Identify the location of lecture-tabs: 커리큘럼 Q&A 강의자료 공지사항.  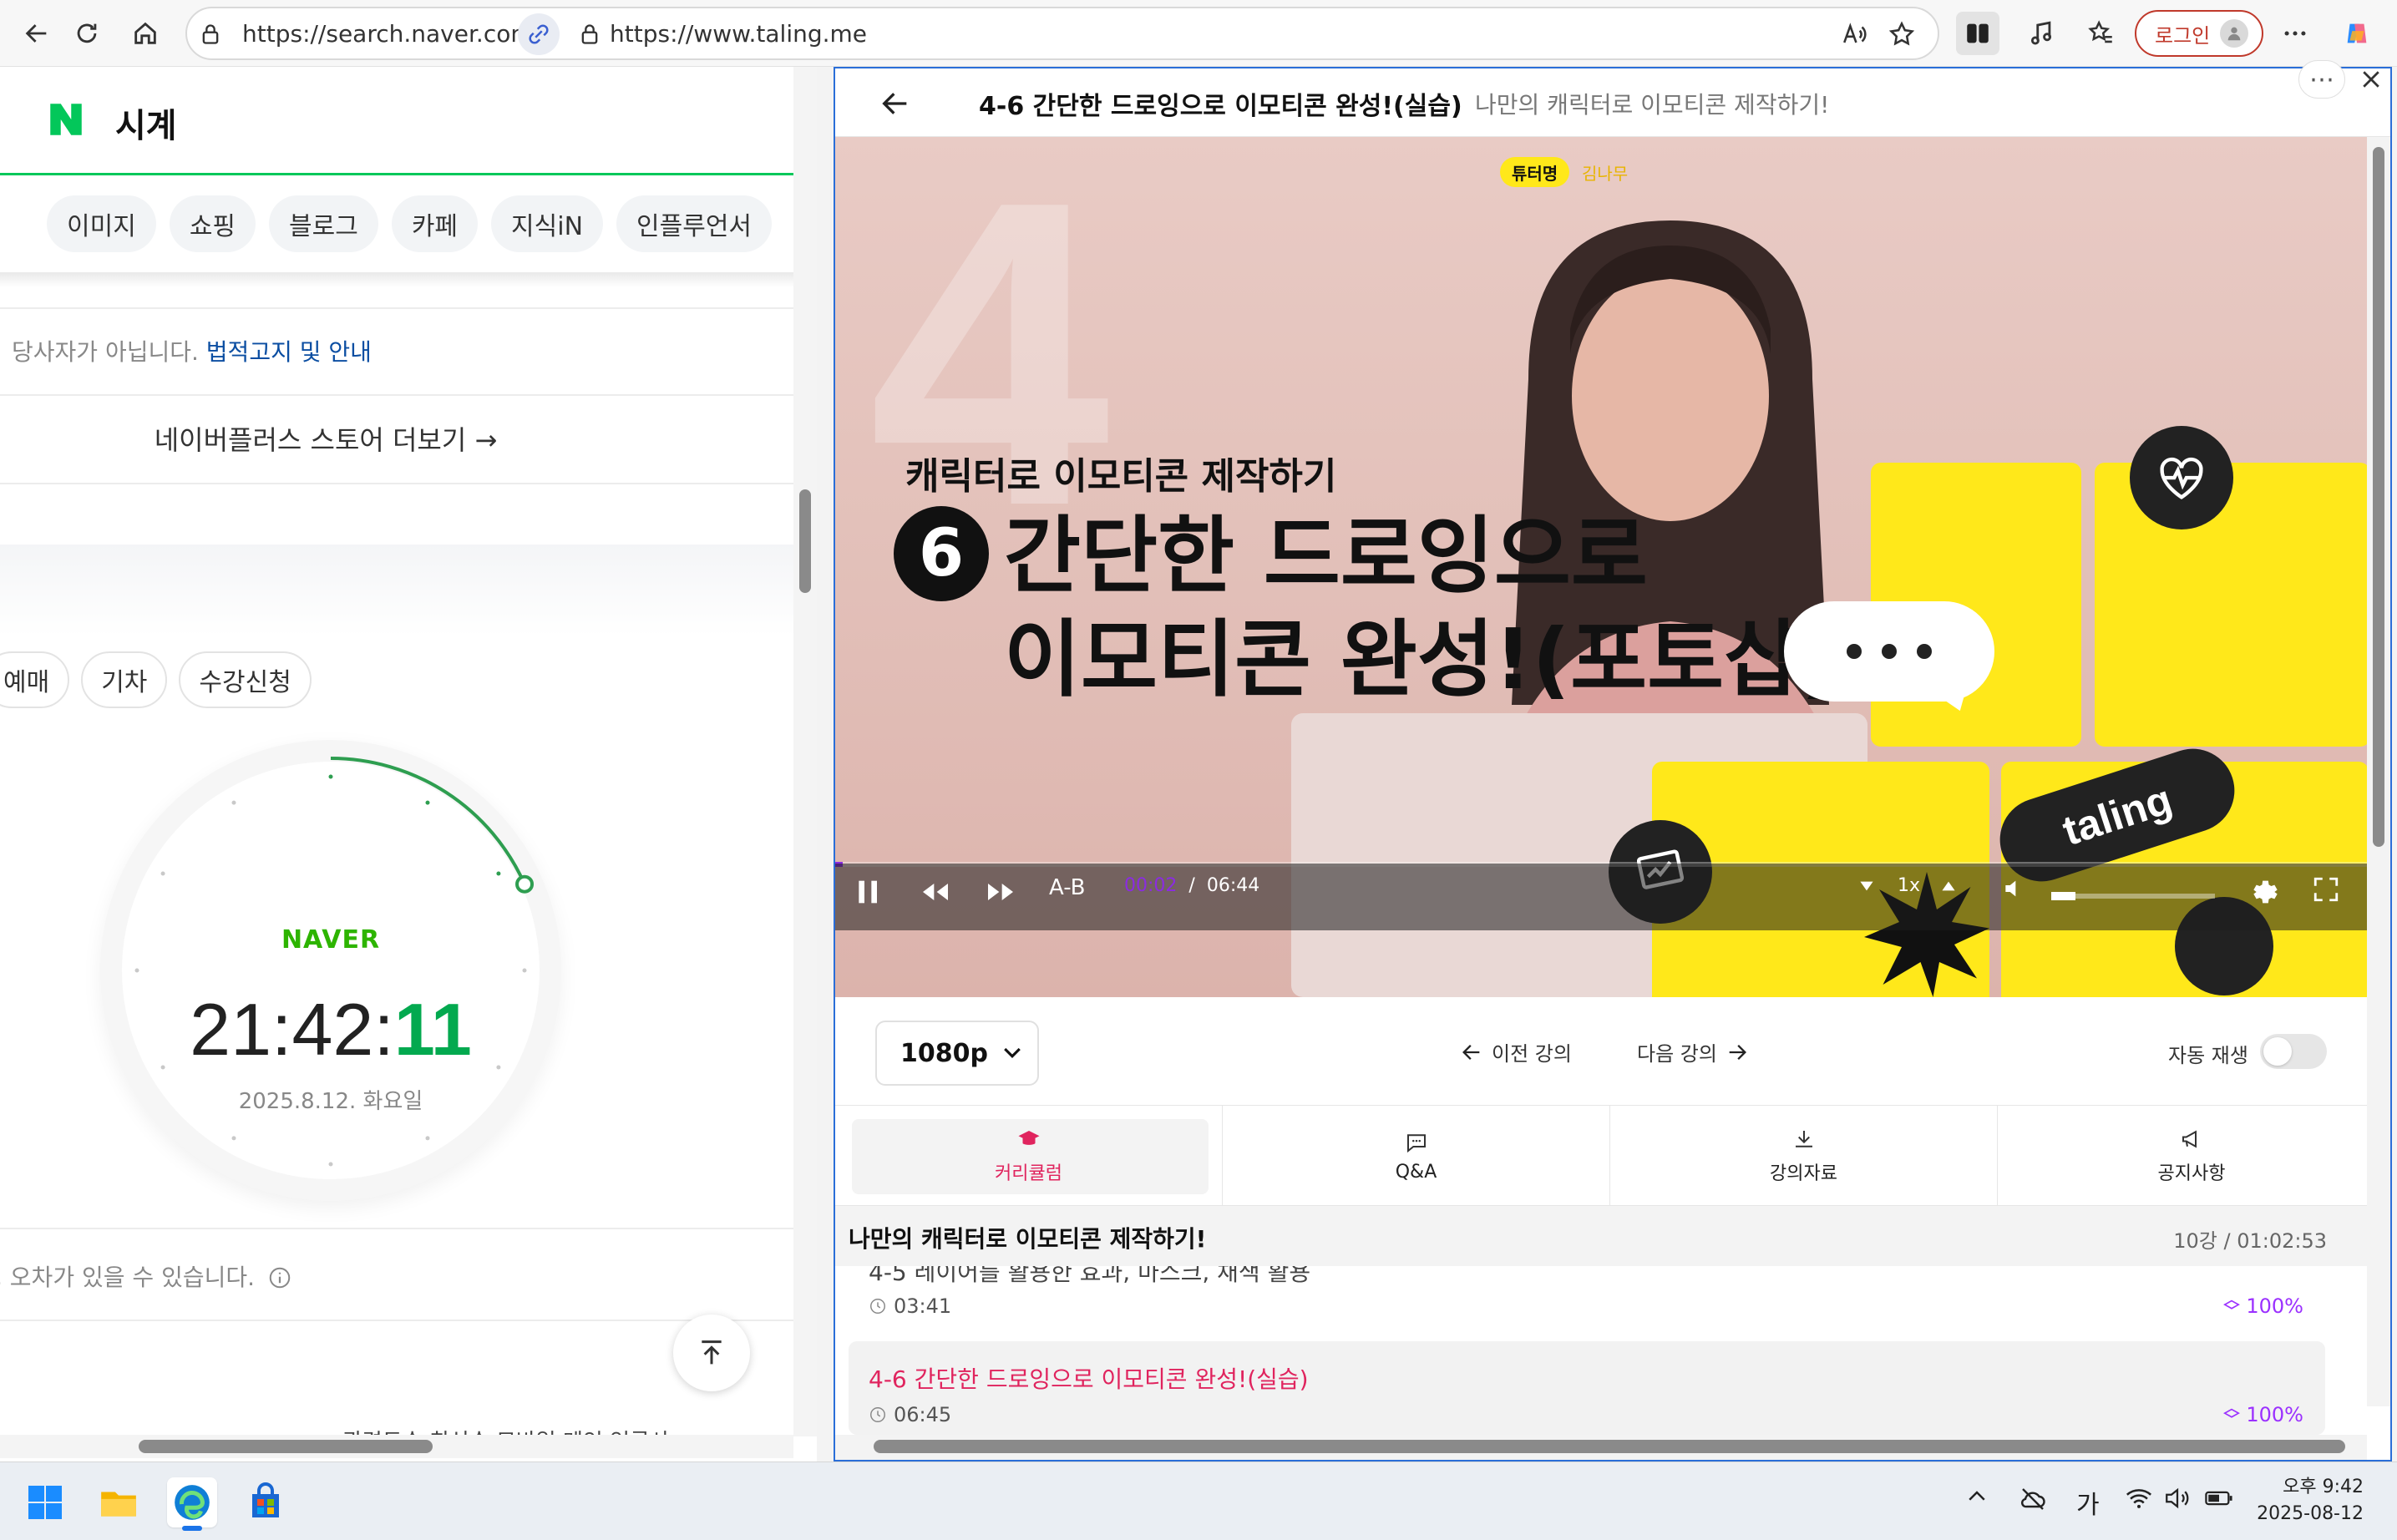
(1601, 1156).